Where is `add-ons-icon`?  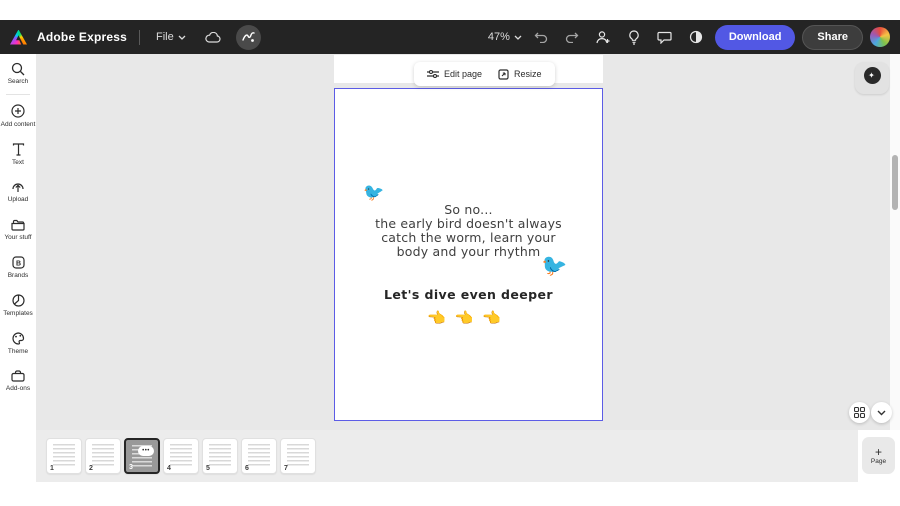 add-ons-icon is located at coordinates (18, 375).